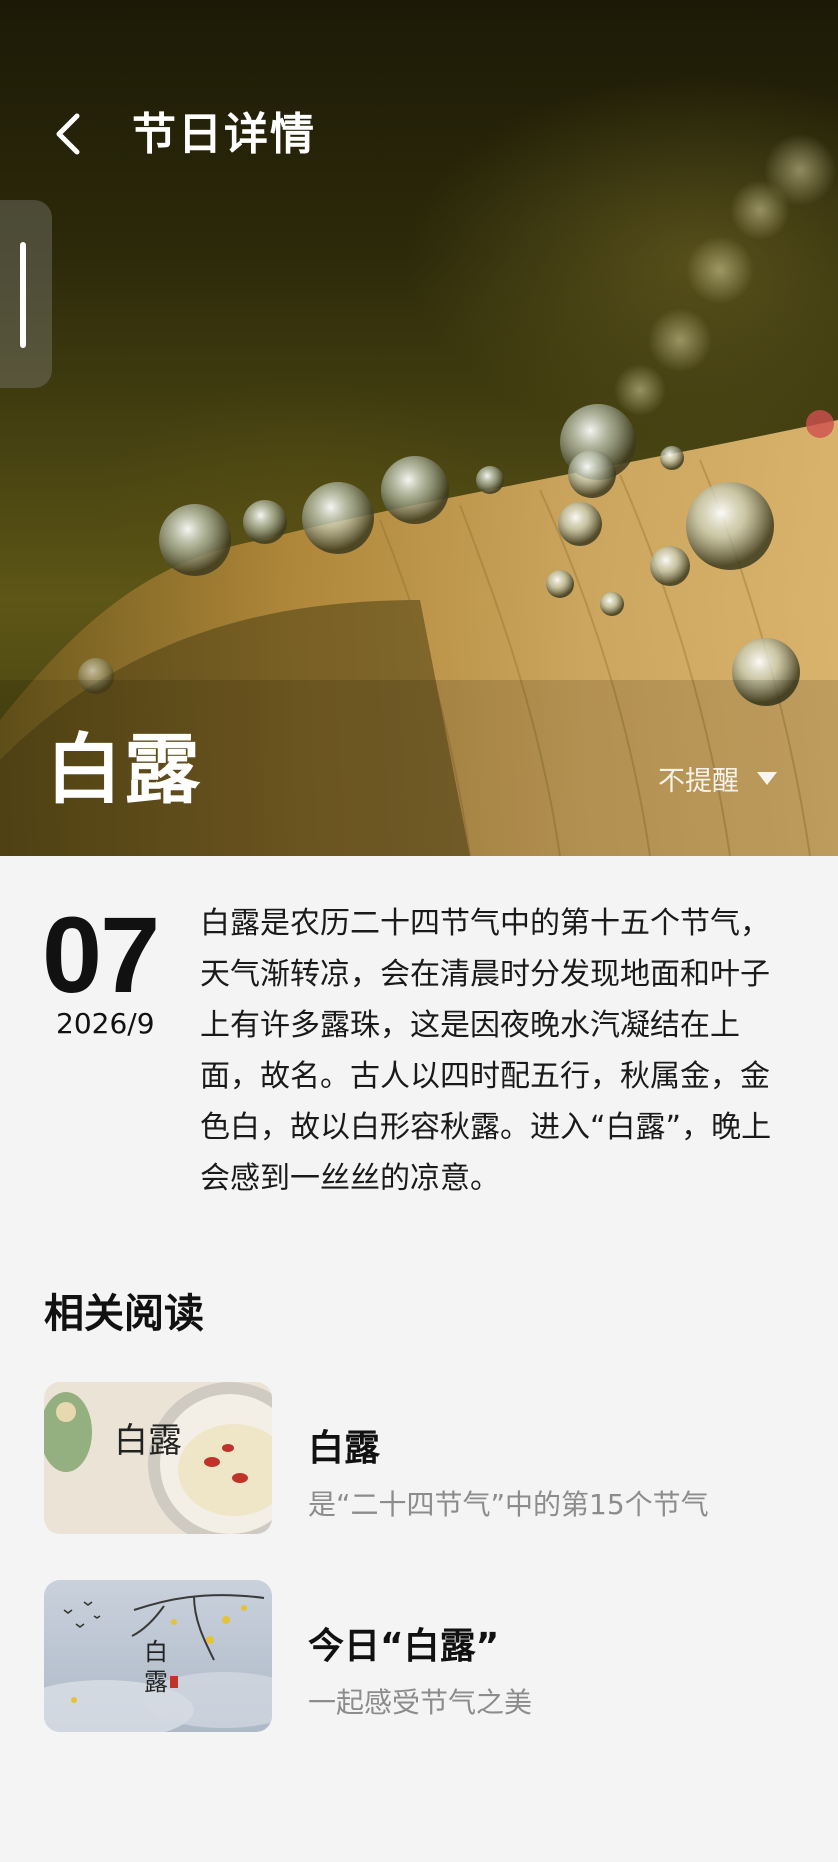 The height and width of the screenshot is (1862, 838). I want to click on bailu-article-image: 白露, so click(158, 1458).